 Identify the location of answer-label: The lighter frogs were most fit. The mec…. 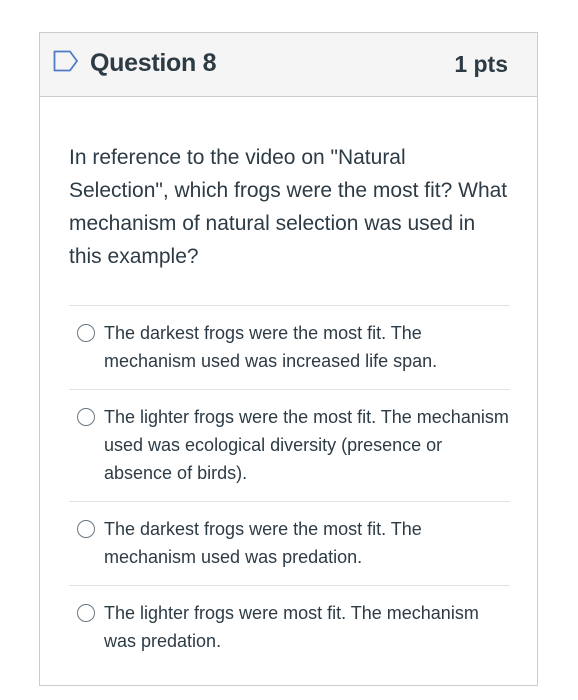
(291, 627).